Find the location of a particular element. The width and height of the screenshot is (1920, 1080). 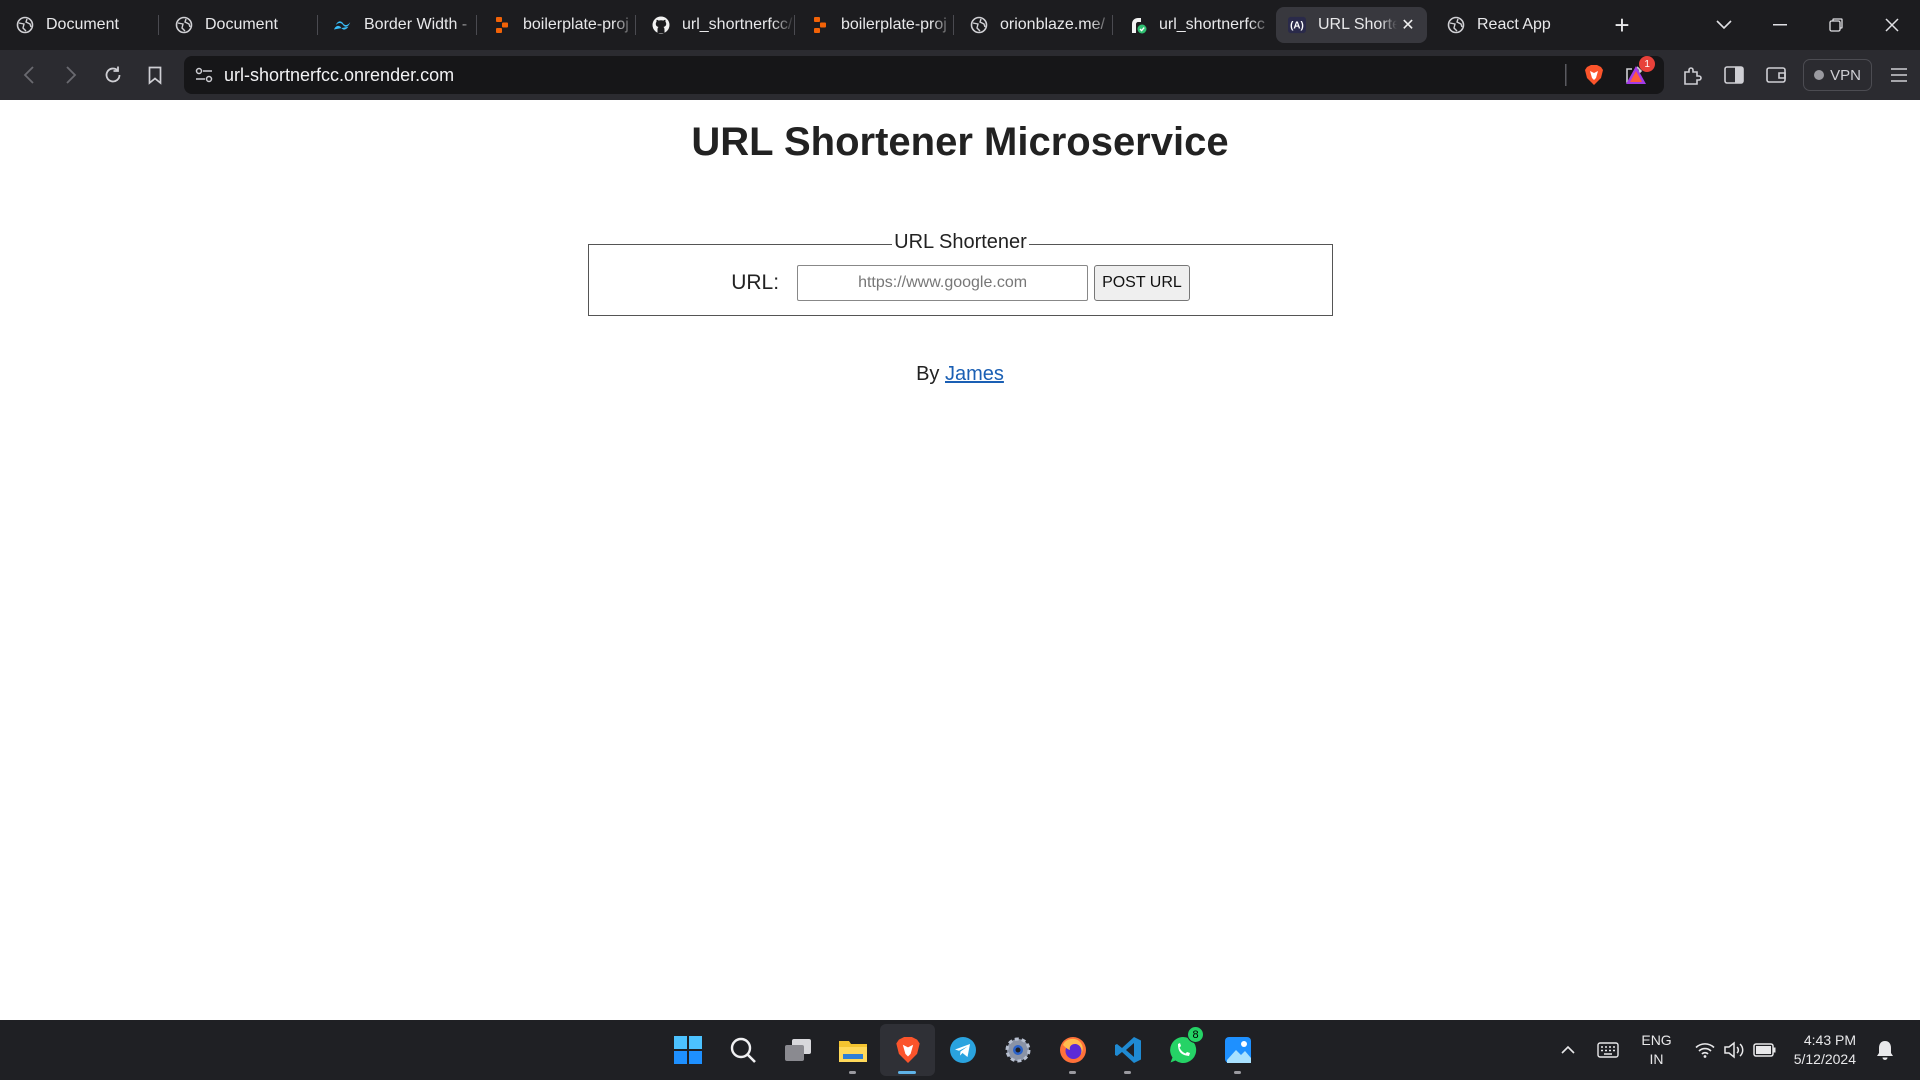

windows-taskbar: 8 ENG IN 4:43 PM 5/12/2024 is located at coordinates (960, 1050).